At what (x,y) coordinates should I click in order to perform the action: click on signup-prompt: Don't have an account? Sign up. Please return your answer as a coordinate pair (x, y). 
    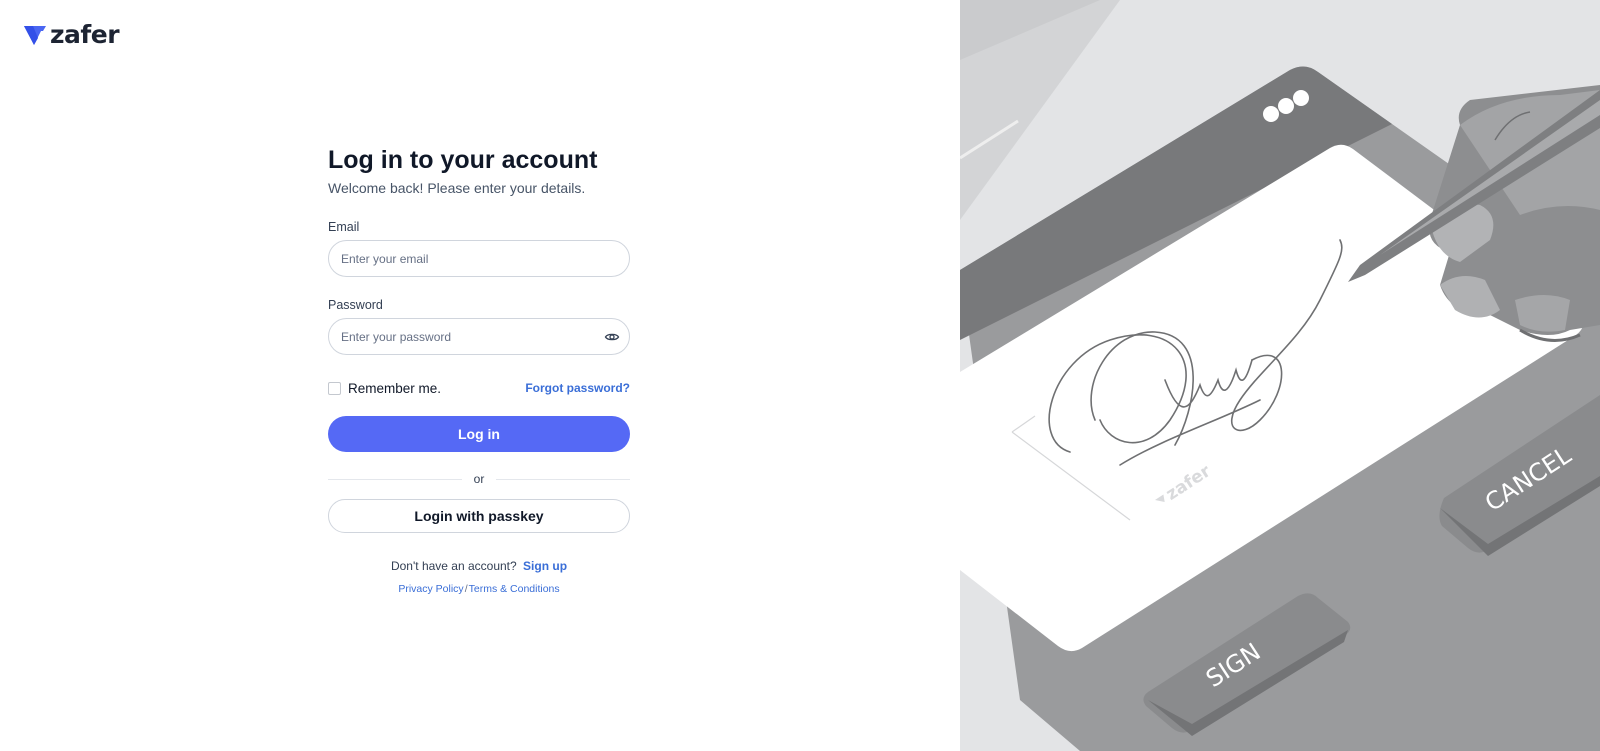
    Looking at the image, I should click on (479, 566).